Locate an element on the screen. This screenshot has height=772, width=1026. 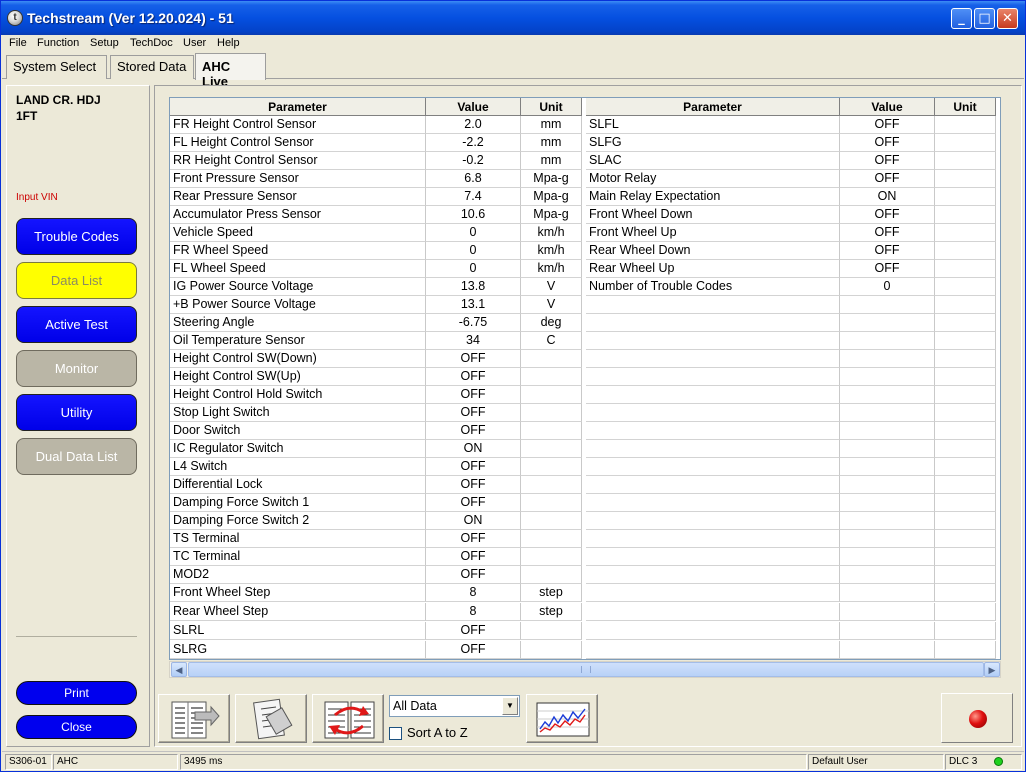
param-cell: Rear Wheel Step is located at coordinates (298, 612).